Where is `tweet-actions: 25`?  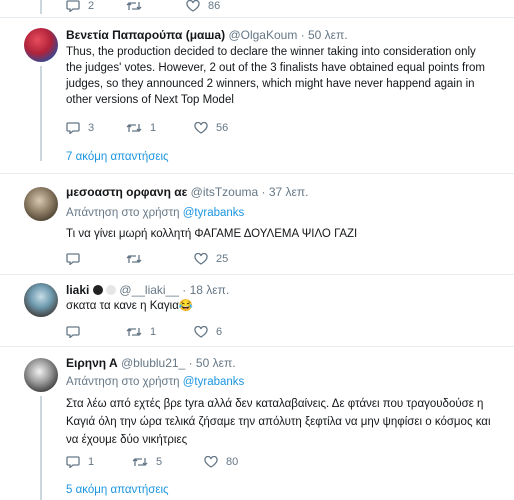 tweet-actions: 25 is located at coordinates (160, 259).